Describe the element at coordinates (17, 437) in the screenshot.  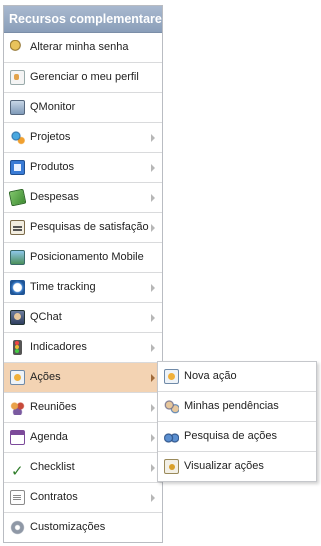
I see `calendar-icon` at that location.